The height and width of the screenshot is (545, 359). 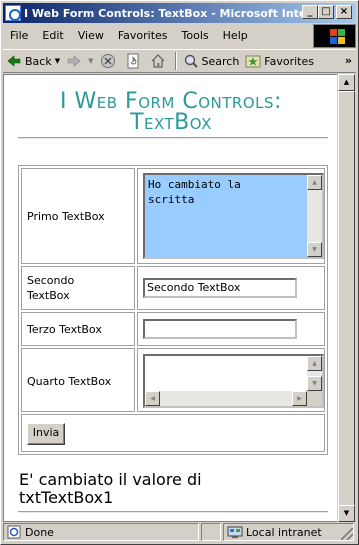 What do you see at coordinates (344, 12) in the screenshot?
I see `close-button: ×` at bounding box center [344, 12].